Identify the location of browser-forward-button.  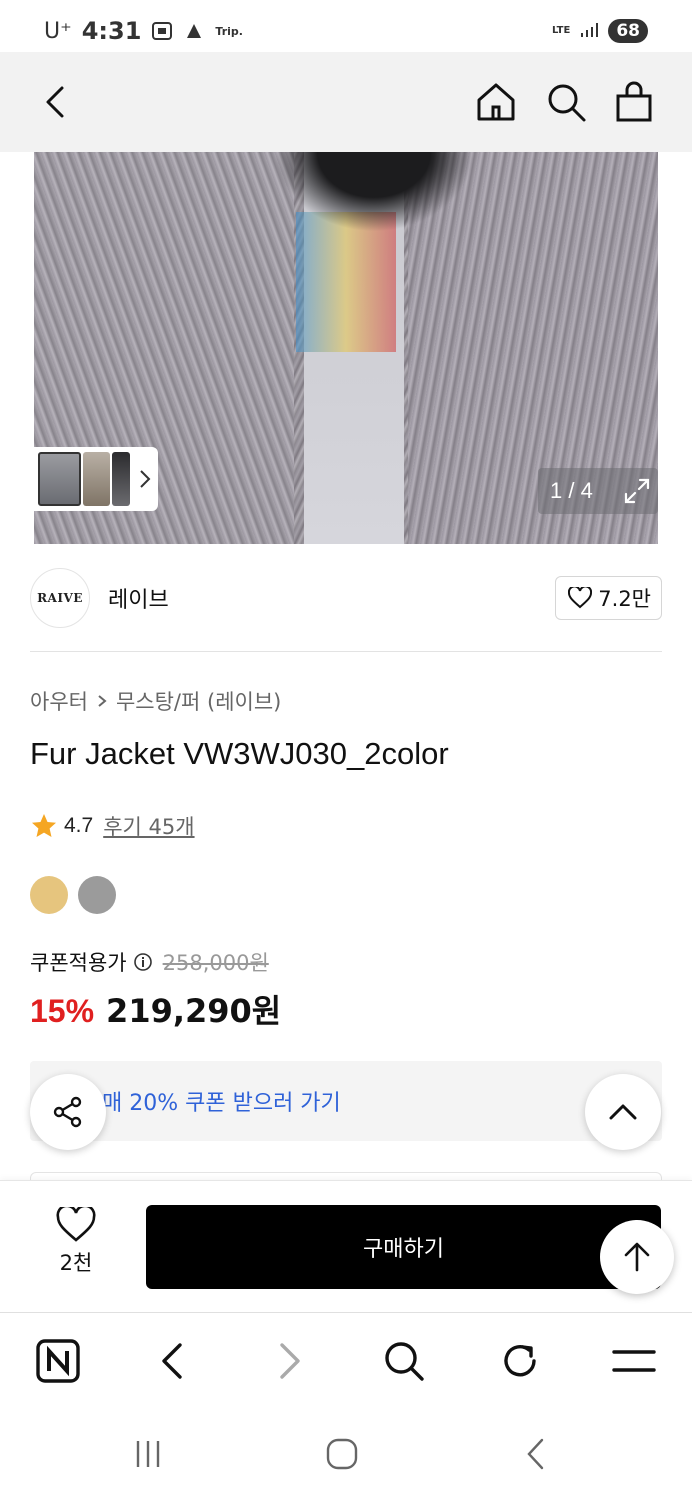
(290, 1361).